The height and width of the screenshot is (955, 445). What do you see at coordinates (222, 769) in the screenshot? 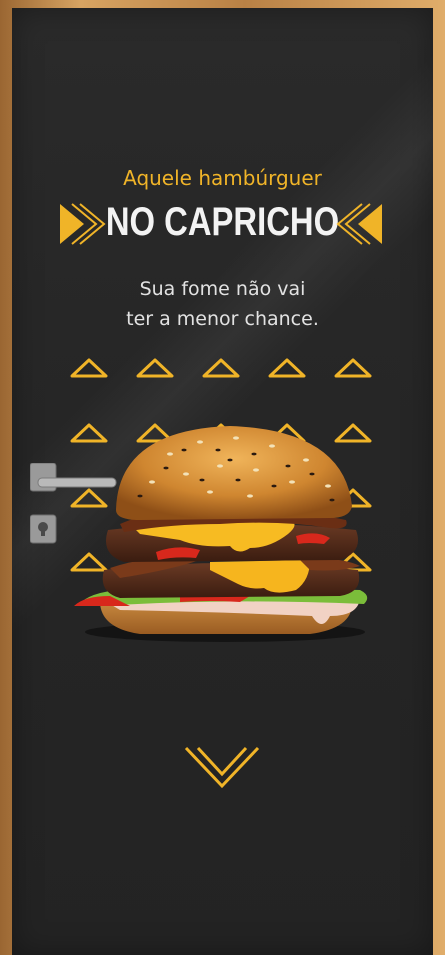
I see `chevron-down-icon` at bounding box center [222, 769].